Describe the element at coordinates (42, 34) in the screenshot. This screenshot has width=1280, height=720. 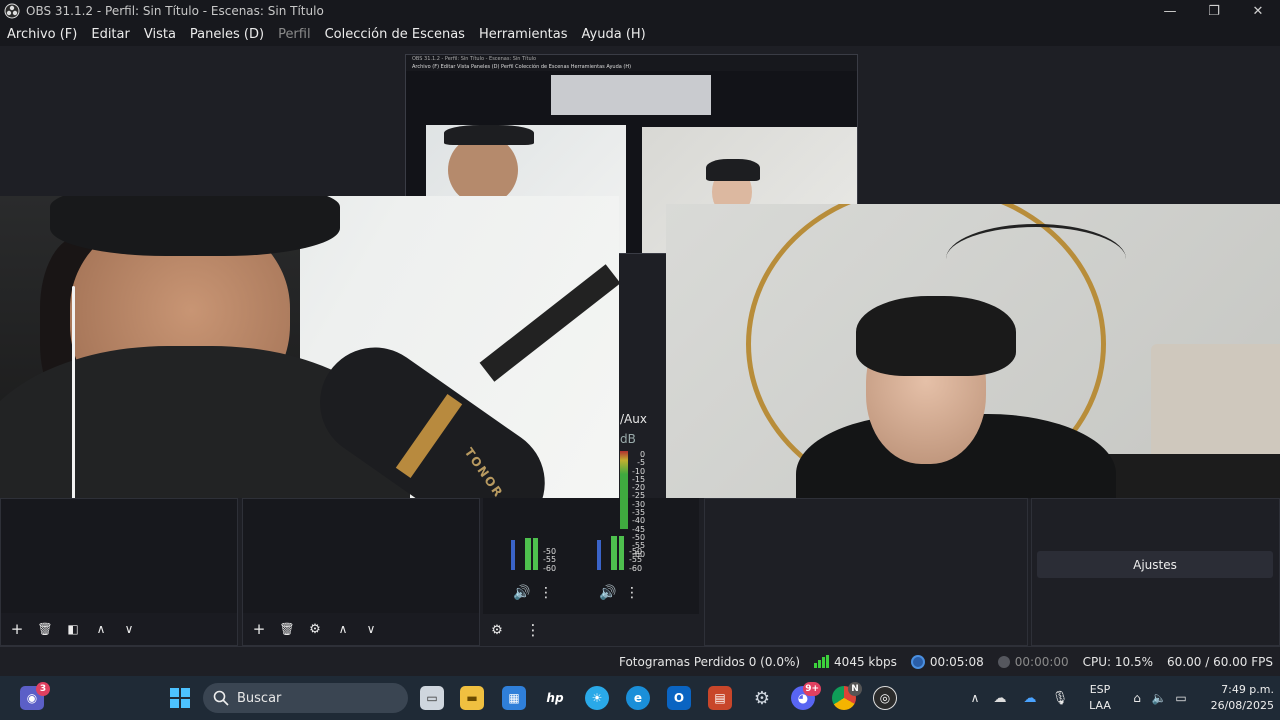
I see `menu-archivo: Archivo (F)` at that location.